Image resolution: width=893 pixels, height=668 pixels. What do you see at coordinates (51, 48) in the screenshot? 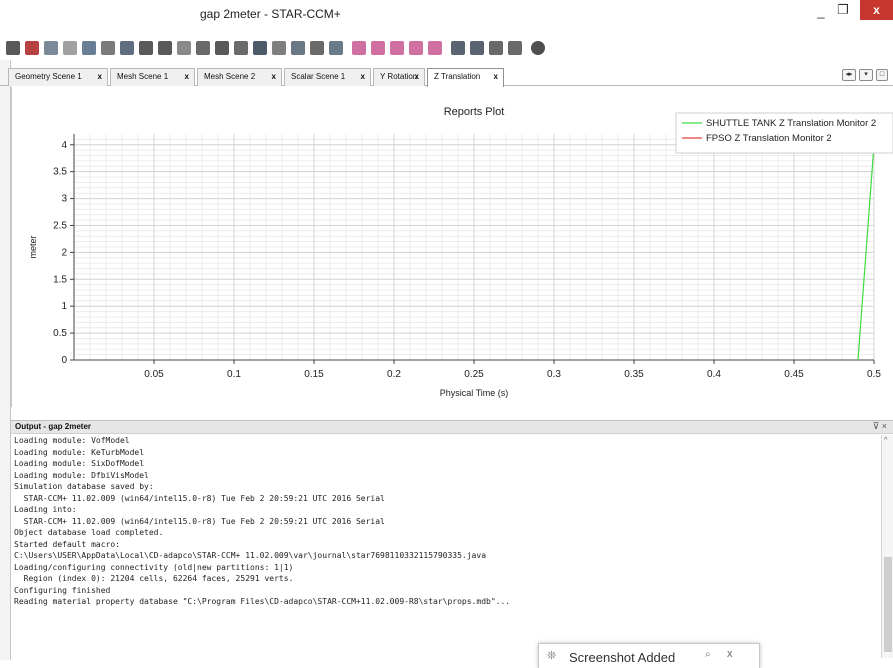
I see `screen-icon` at bounding box center [51, 48].